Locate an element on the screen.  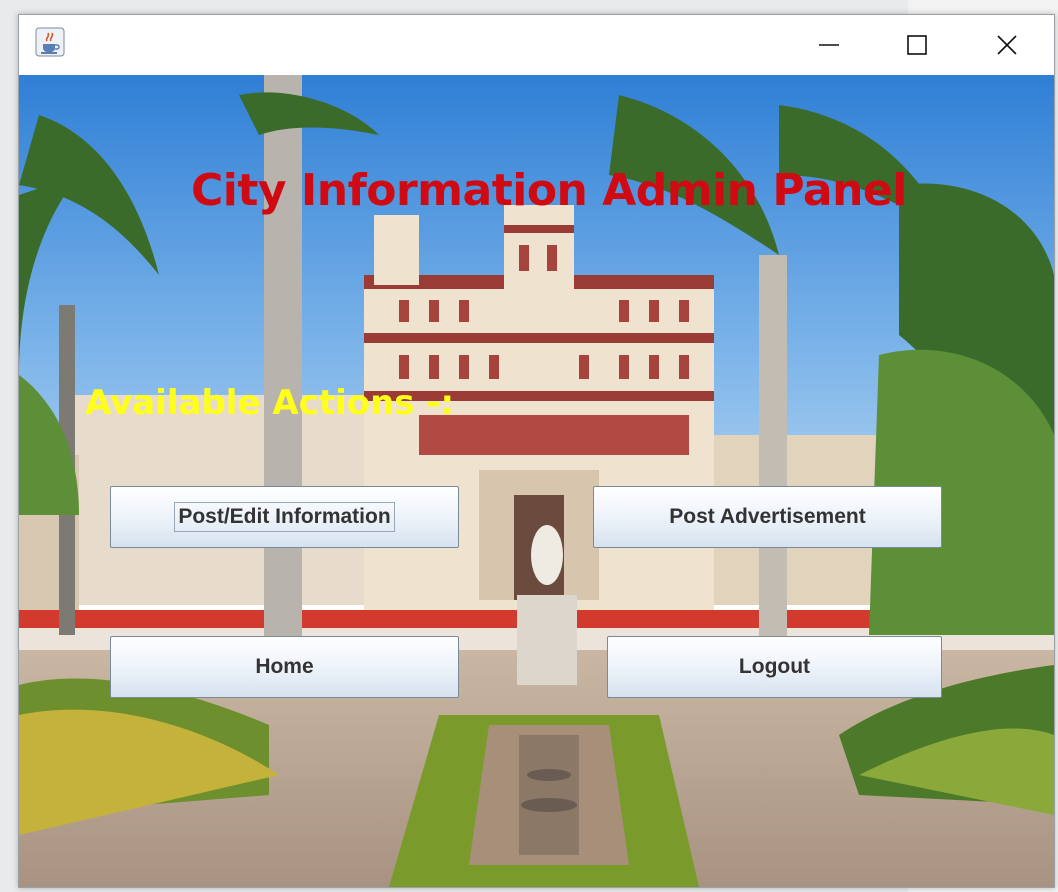
logout-button: Logout is located at coordinates (774, 667).